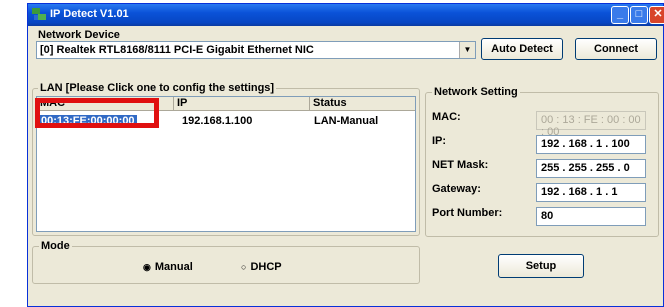 Image resolution: width=664 pixels, height=307 pixels. What do you see at coordinates (591, 168) in the screenshot?
I see `net-mask-field: 255 . 255 . 255 . 0` at bounding box center [591, 168].